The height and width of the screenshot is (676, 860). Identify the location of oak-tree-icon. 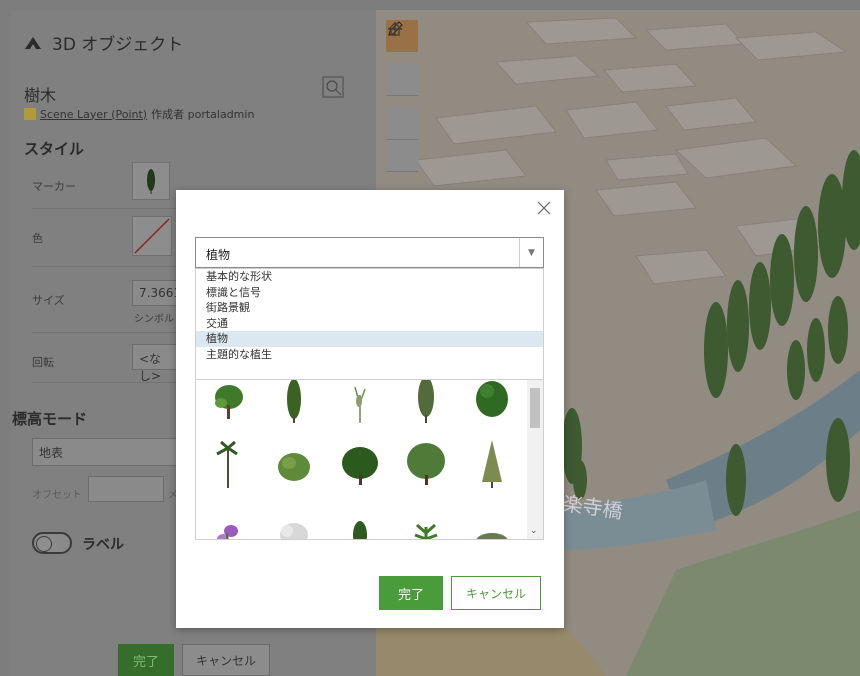
(360, 464).